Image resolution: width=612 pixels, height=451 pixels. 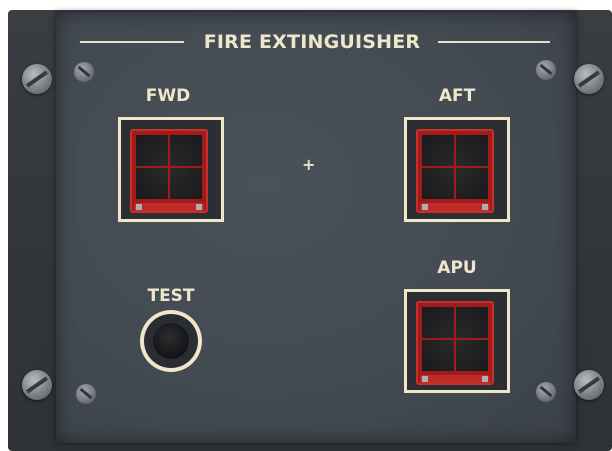 What do you see at coordinates (309, 164) in the screenshot?
I see `center-marker: +` at bounding box center [309, 164].